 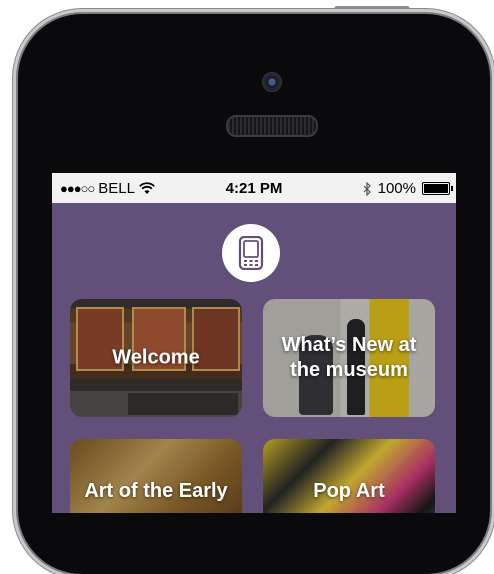 What do you see at coordinates (156, 476) in the screenshot?
I see `tile-art-of-the-early: Art of the Early` at bounding box center [156, 476].